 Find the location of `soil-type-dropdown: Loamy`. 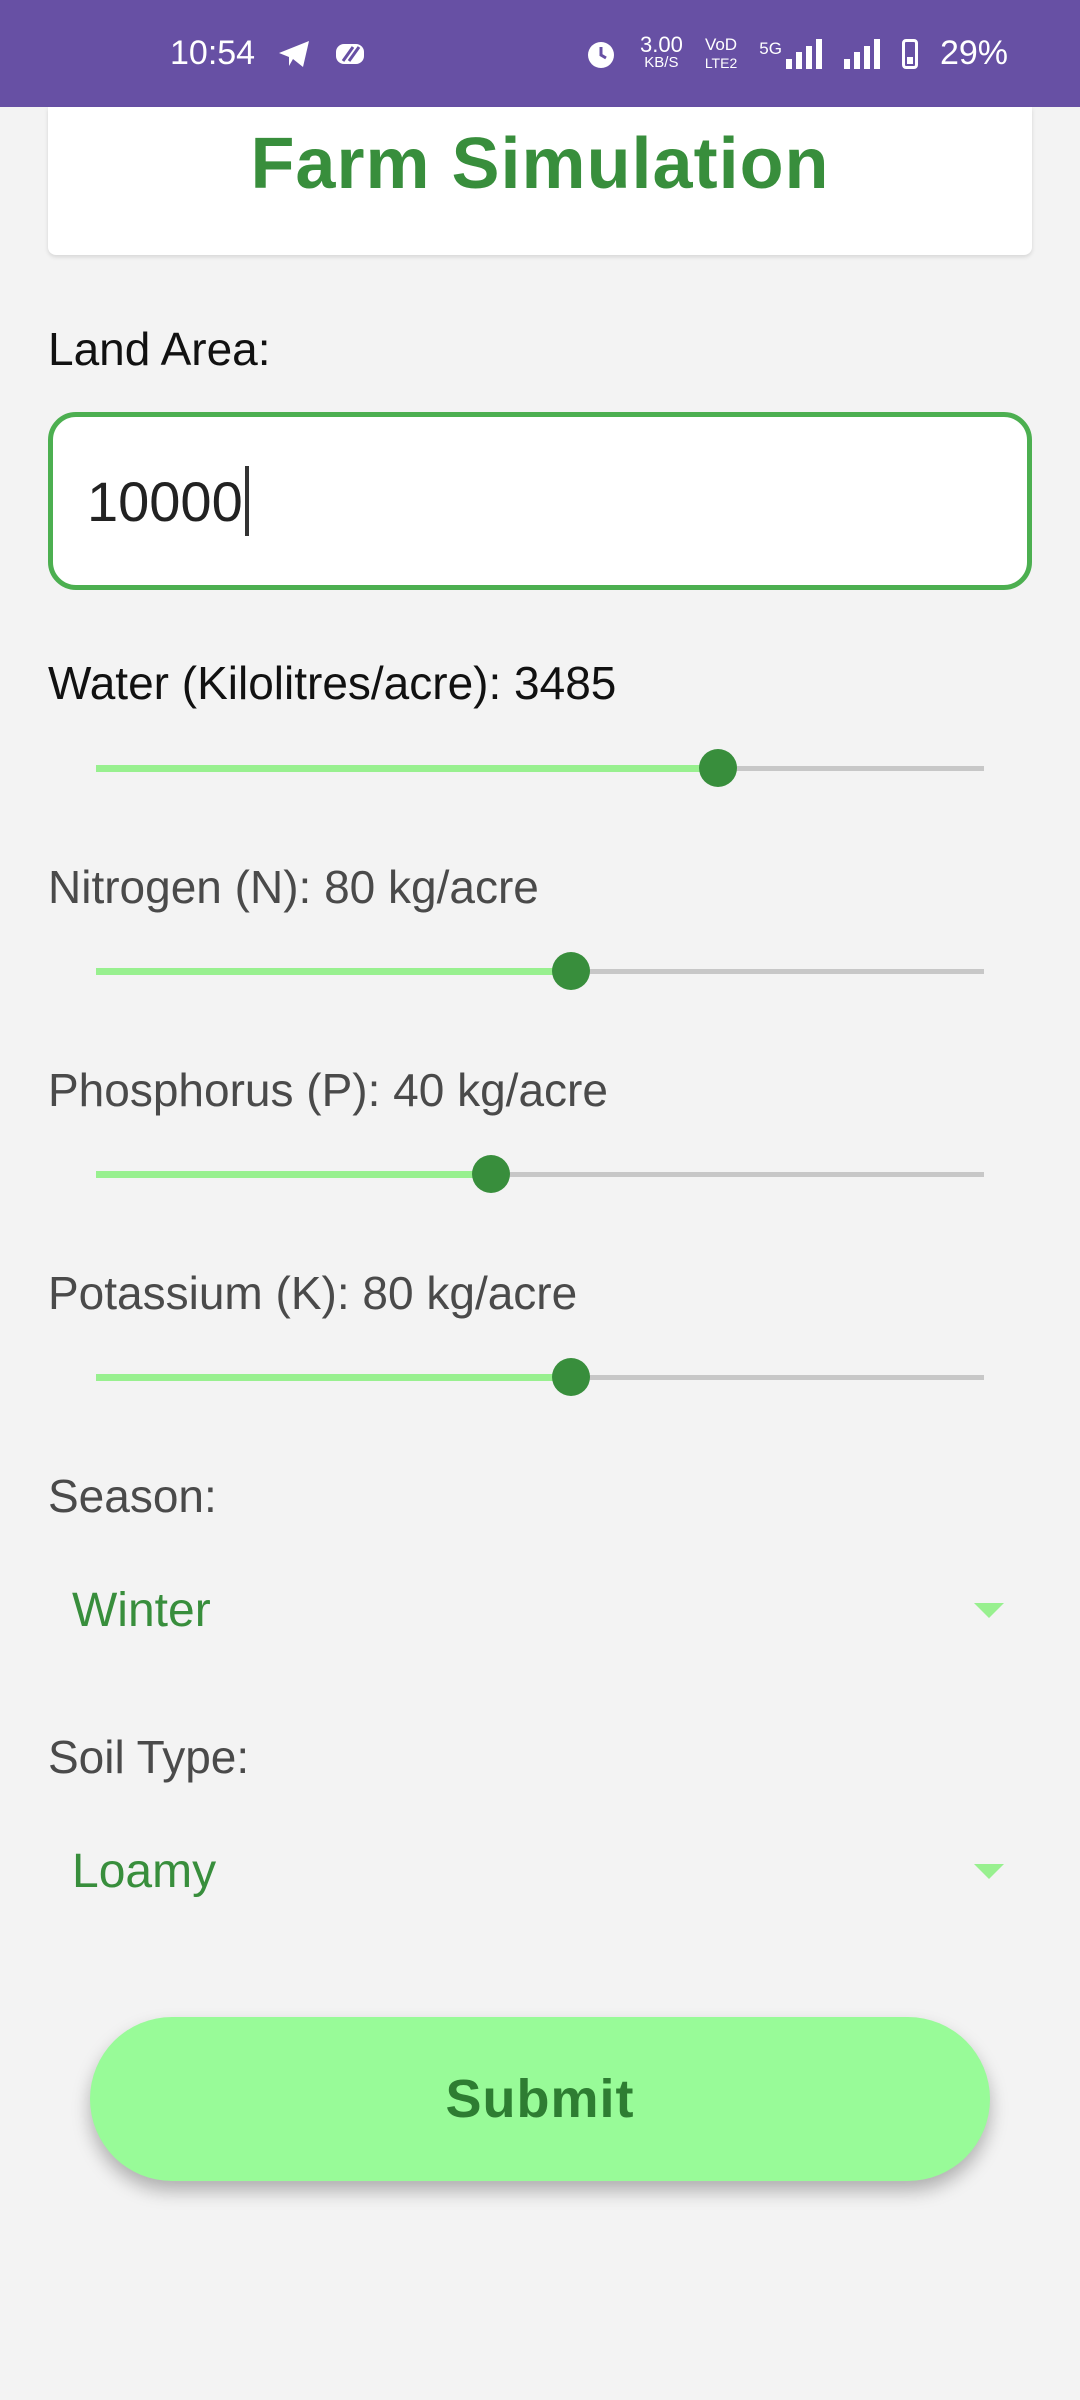

soil-type-dropdown: Loamy is located at coordinates (540, 1871).